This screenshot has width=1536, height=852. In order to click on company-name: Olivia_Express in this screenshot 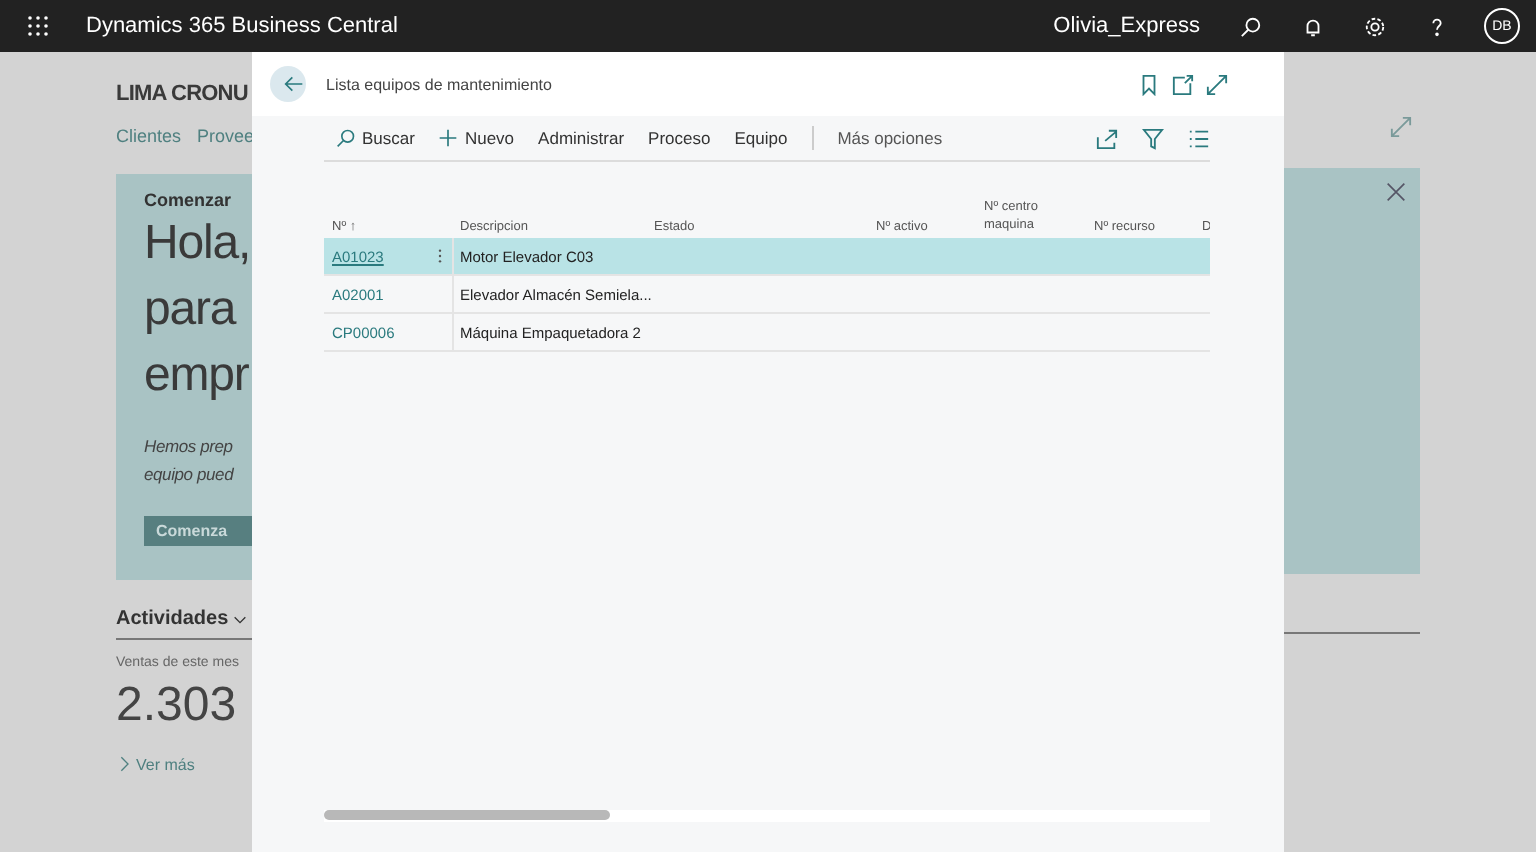, I will do `click(1126, 26)`.